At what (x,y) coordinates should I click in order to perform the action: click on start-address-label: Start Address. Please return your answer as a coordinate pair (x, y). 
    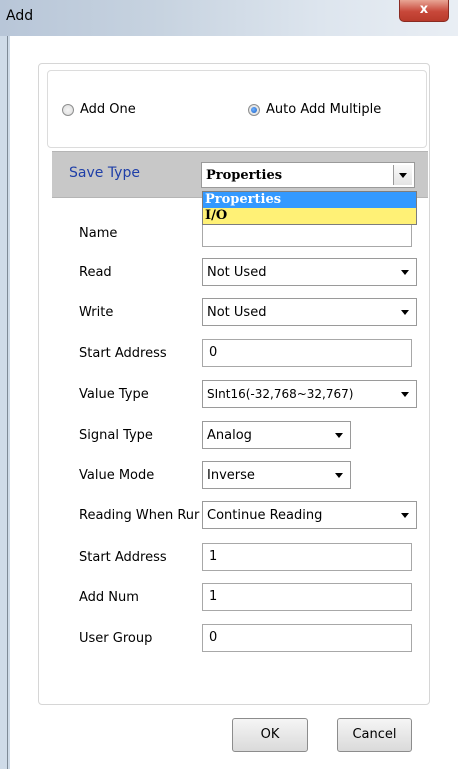
    Looking at the image, I should click on (123, 353).